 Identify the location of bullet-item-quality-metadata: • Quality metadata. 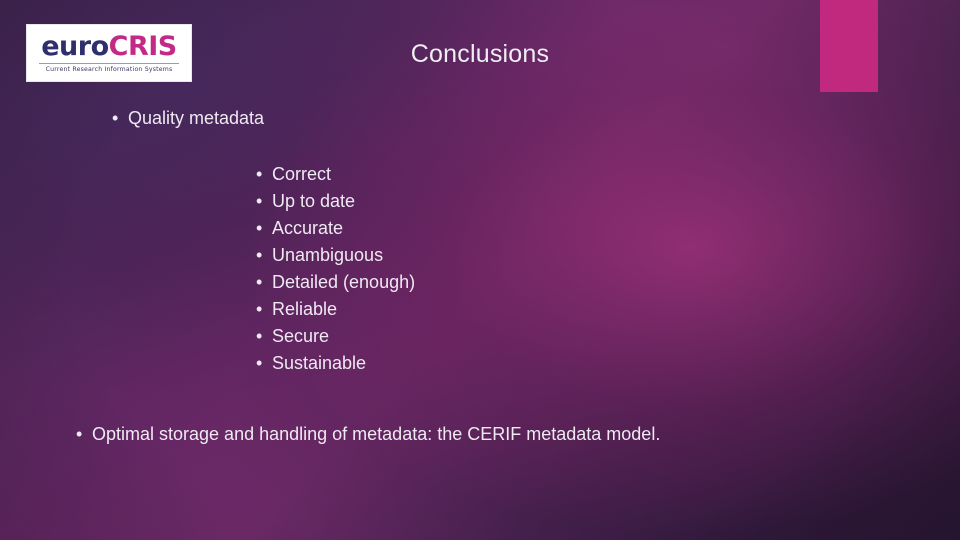
(188, 118).